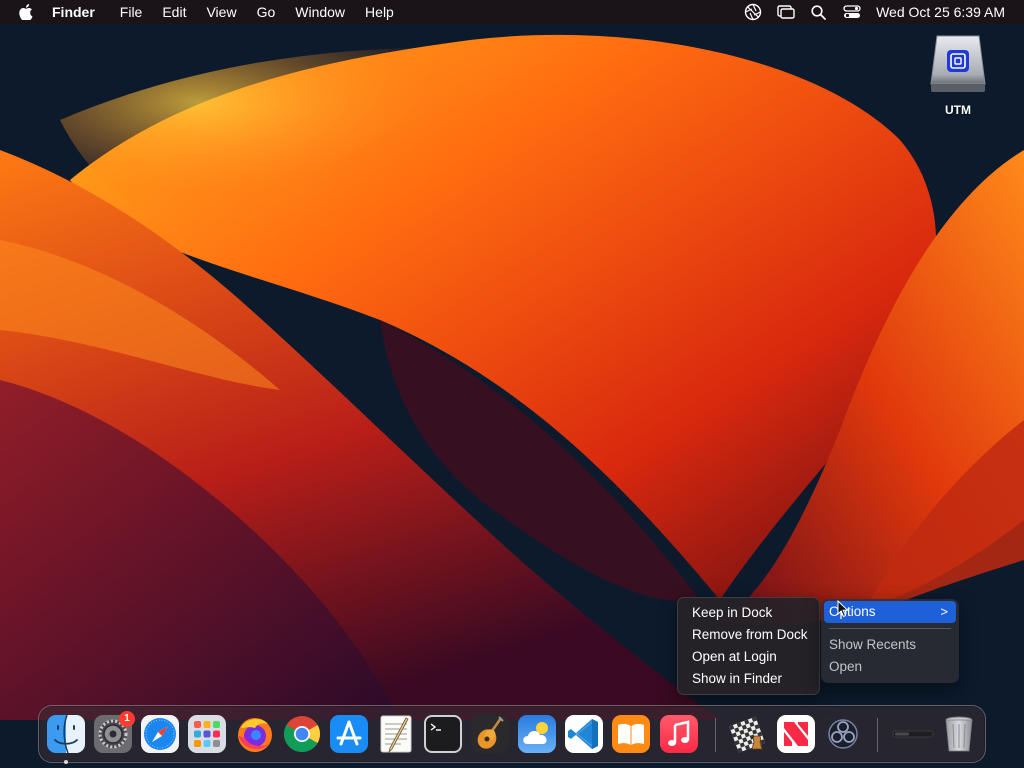  I want to click on dock-textedit, so click(396, 734).